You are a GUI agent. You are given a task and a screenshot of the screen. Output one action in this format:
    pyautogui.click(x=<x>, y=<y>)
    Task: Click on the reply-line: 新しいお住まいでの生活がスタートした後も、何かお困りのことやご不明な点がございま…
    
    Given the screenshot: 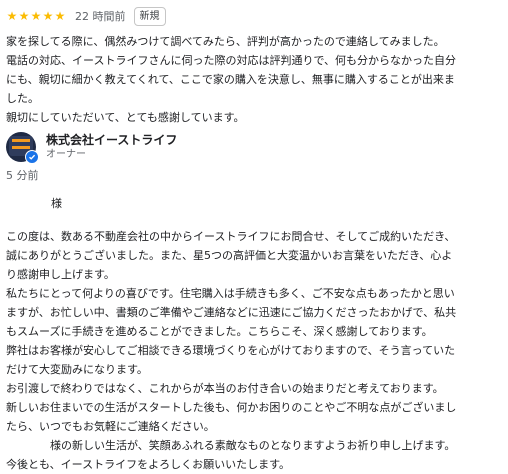 What is the action you would take?
    pyautogui.click(x=231, y=407)
    